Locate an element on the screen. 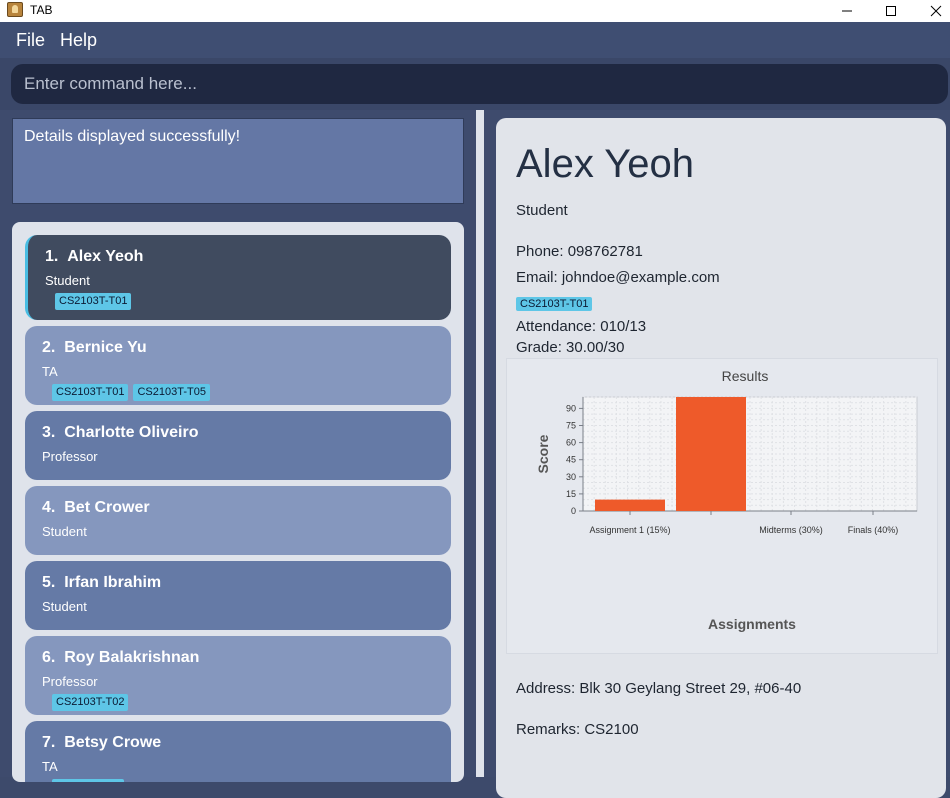  person-card: 3. Charlotte Oliveiro Professor is located at coordinates (238, 445).